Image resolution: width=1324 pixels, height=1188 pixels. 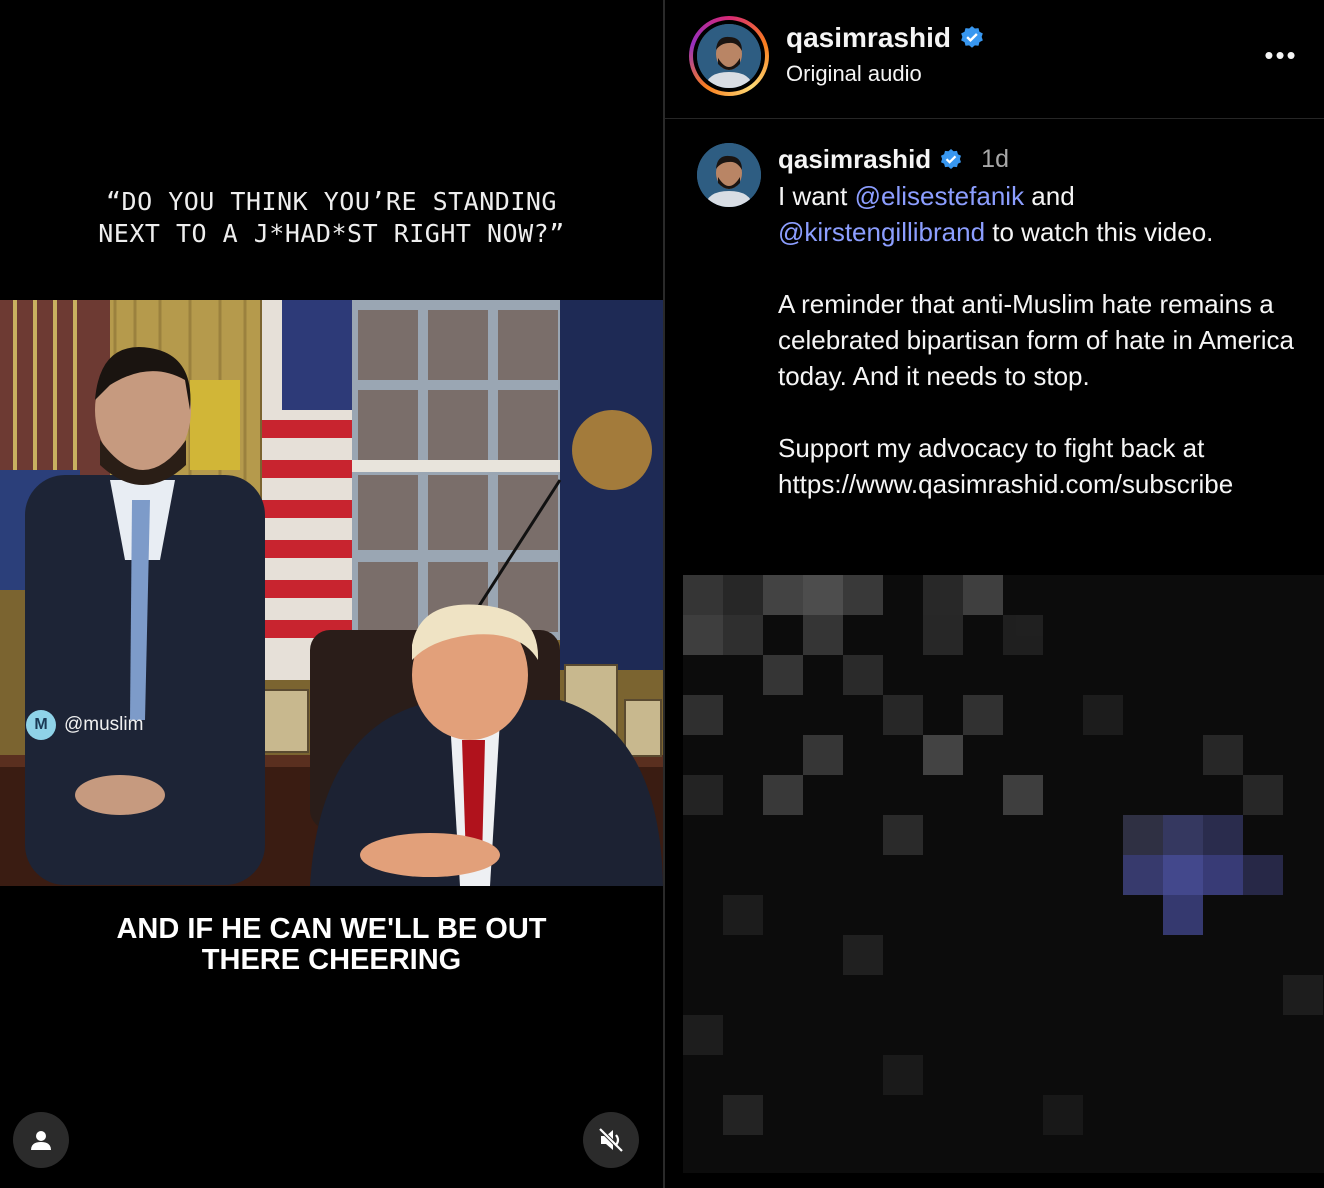 What do you see at coordinates (104, 724) in the screenshot?
I see `watermark-handle: @muslim` at bounding box center [104, 724].